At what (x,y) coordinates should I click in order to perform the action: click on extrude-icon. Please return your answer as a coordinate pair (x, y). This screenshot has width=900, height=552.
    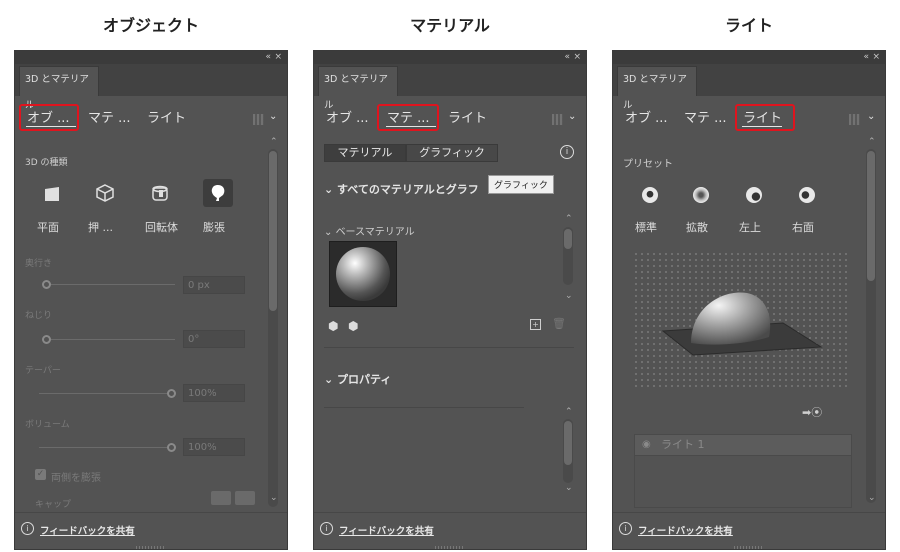
    Looking at the image, I should click on (105, 193).